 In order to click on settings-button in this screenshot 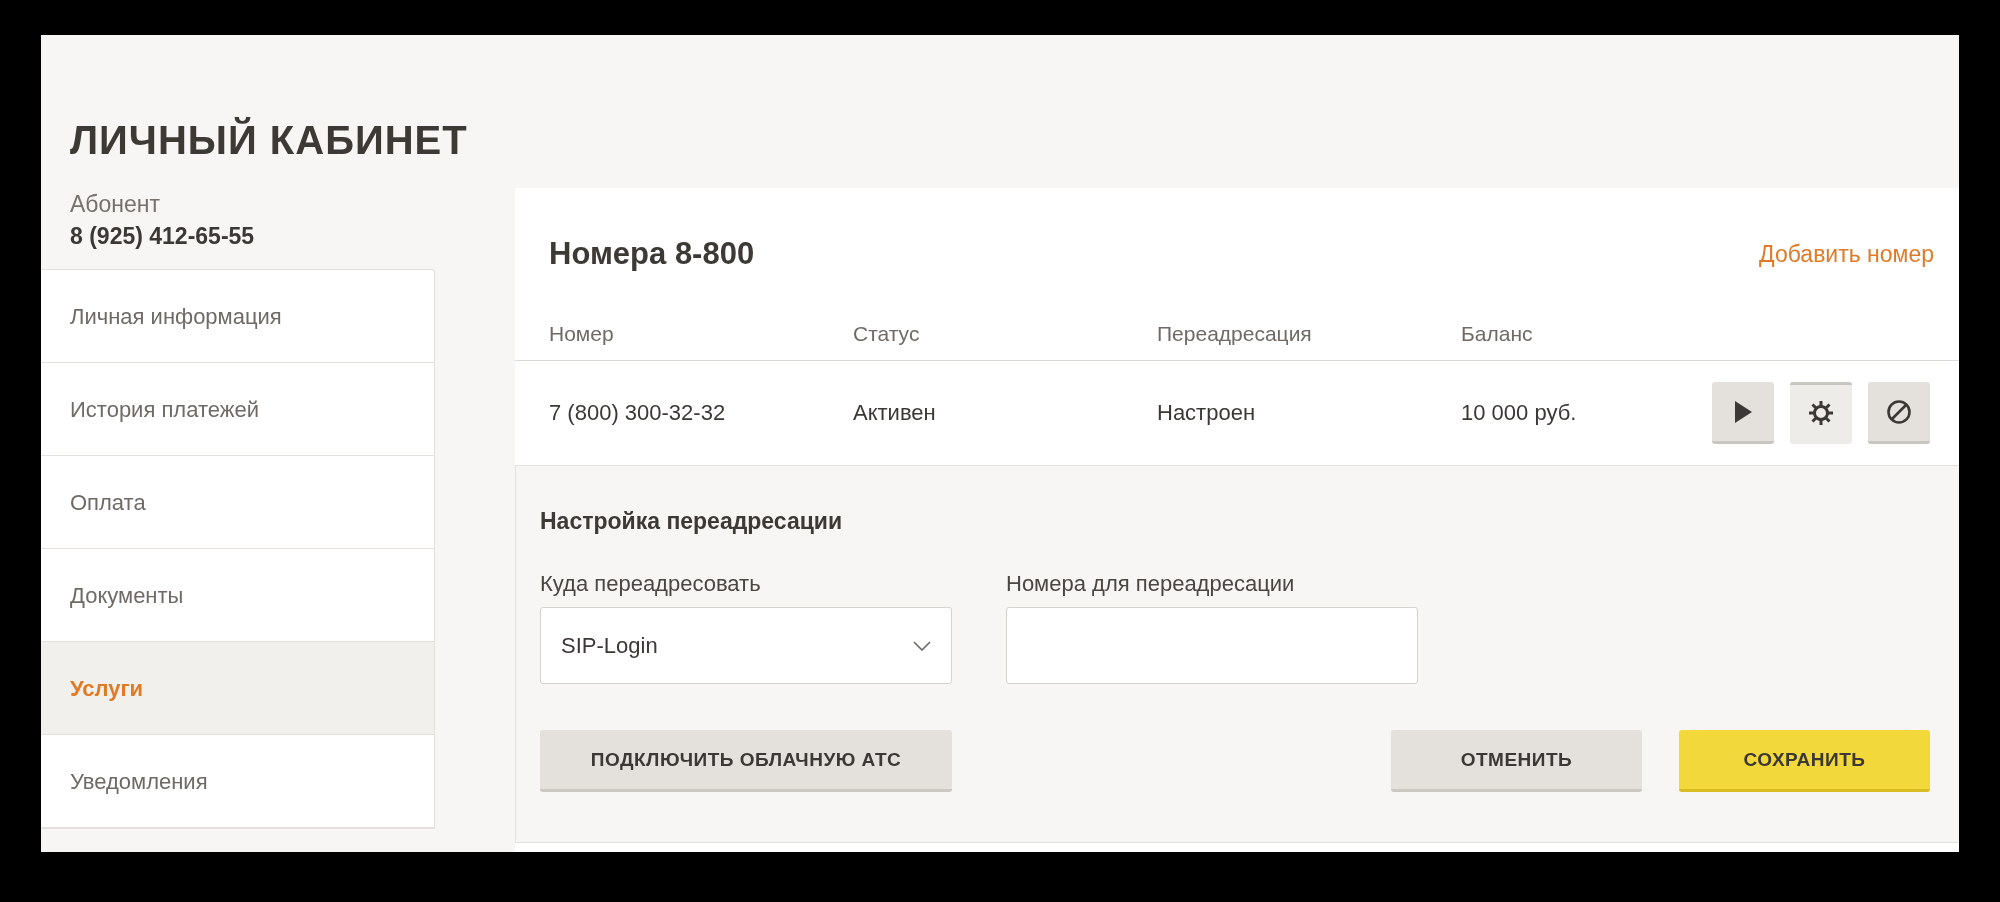, I will do `click(1821, 413)`.